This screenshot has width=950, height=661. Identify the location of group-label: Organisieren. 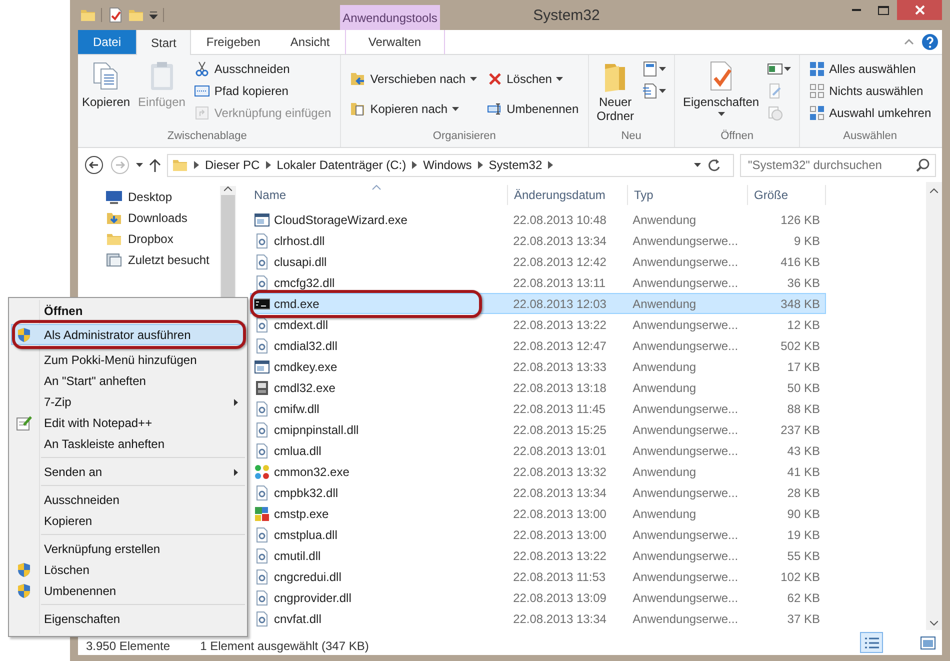
(464, 137).